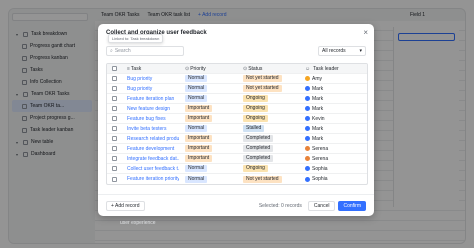  I want to click on column-header-status: Status, so click(255, 69).